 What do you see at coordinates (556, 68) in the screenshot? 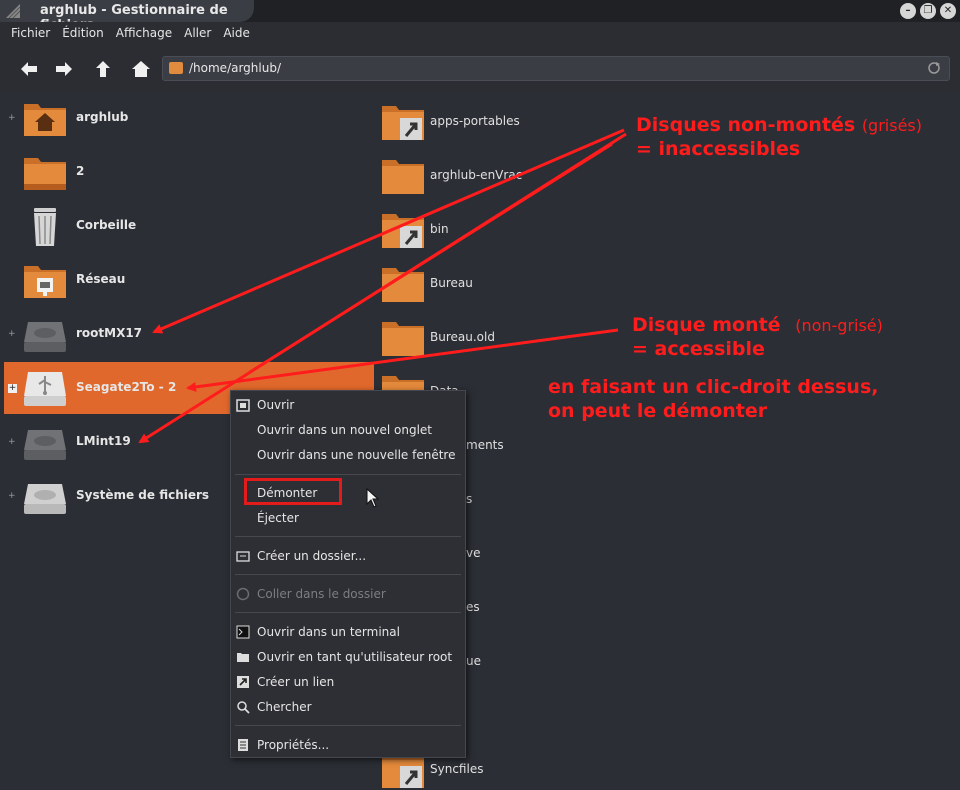
I see `location-bar: /home/arghlub/` at bounding box center [556, 68].